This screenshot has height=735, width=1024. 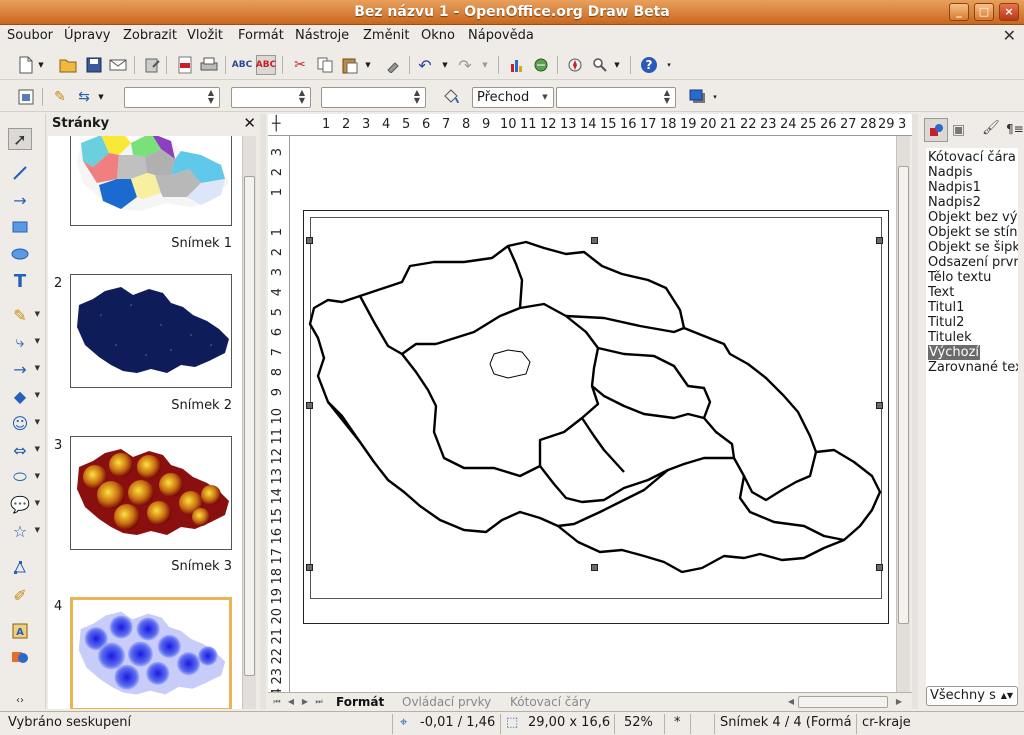 What do you see at coordinates (360, 702) in the screenshot?
I see `tab-format: Formát` at bounding box center [360, 702].